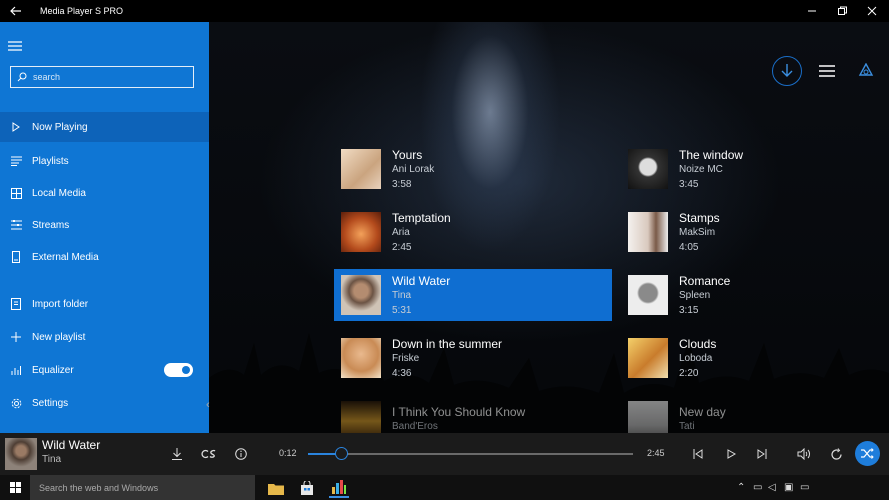  I want to click on file-explorer-button, so click(276, 488).